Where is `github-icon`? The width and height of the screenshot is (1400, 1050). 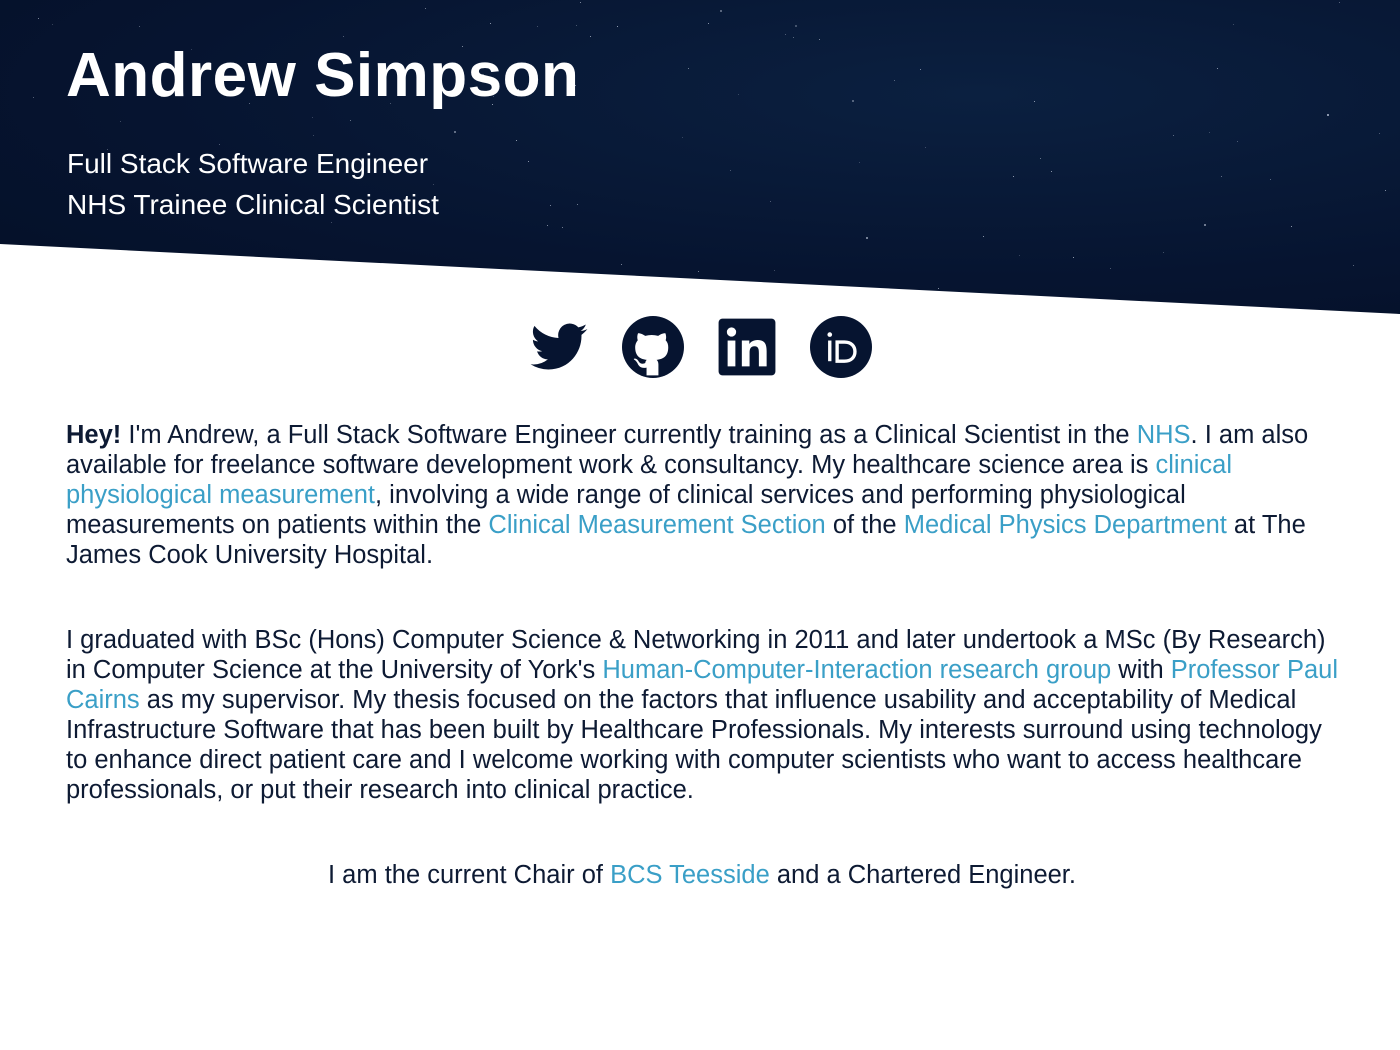
github-icon is located at coordinates (653, 347).